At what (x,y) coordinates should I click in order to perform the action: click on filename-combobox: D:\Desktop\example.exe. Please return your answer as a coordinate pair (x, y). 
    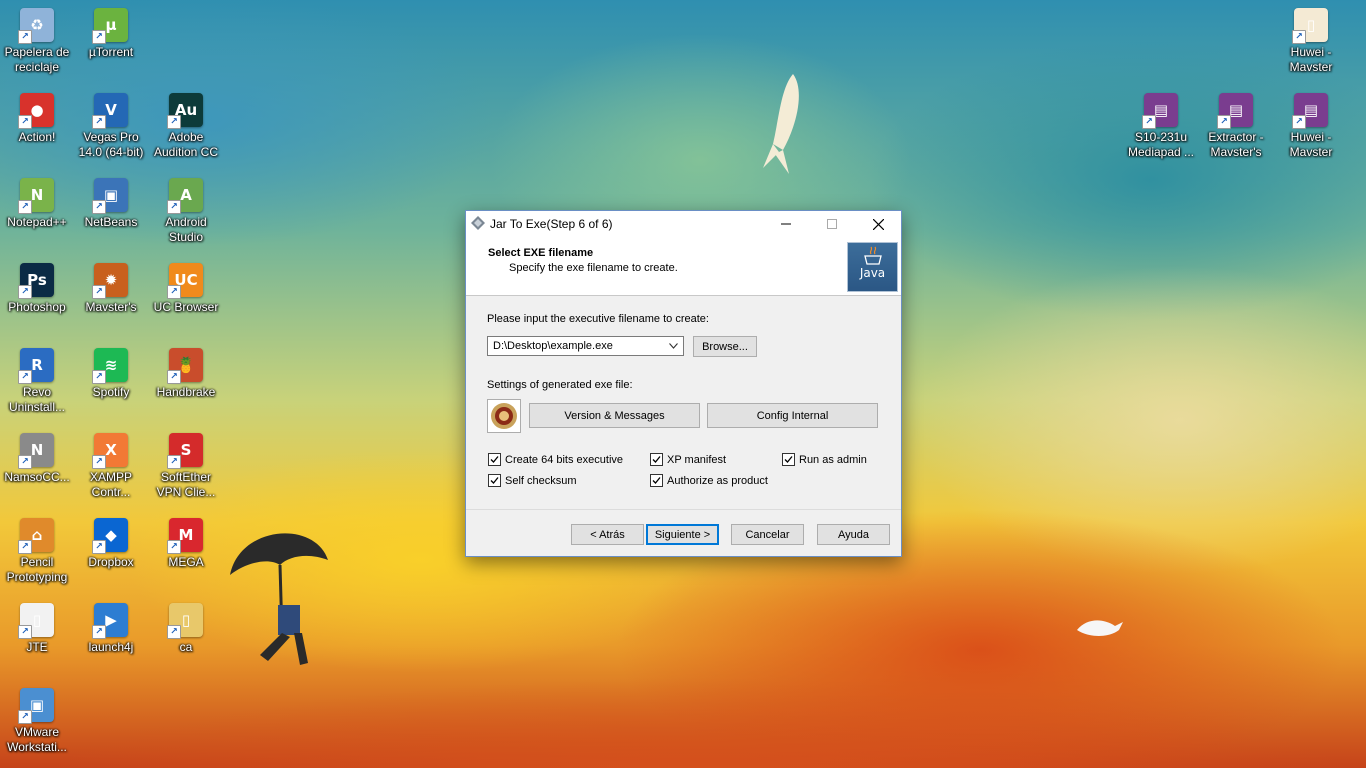
    Looking at the image, I should click on (585, 346).